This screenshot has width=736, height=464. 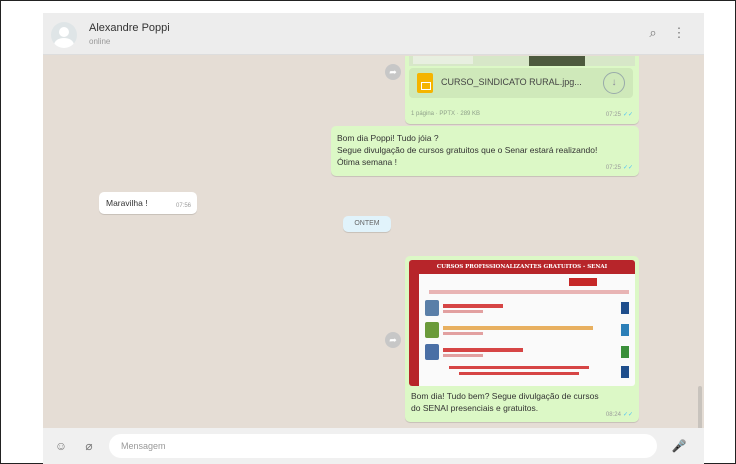 I want to click on menu-icon: ⋮, so click(x=679, y=33).